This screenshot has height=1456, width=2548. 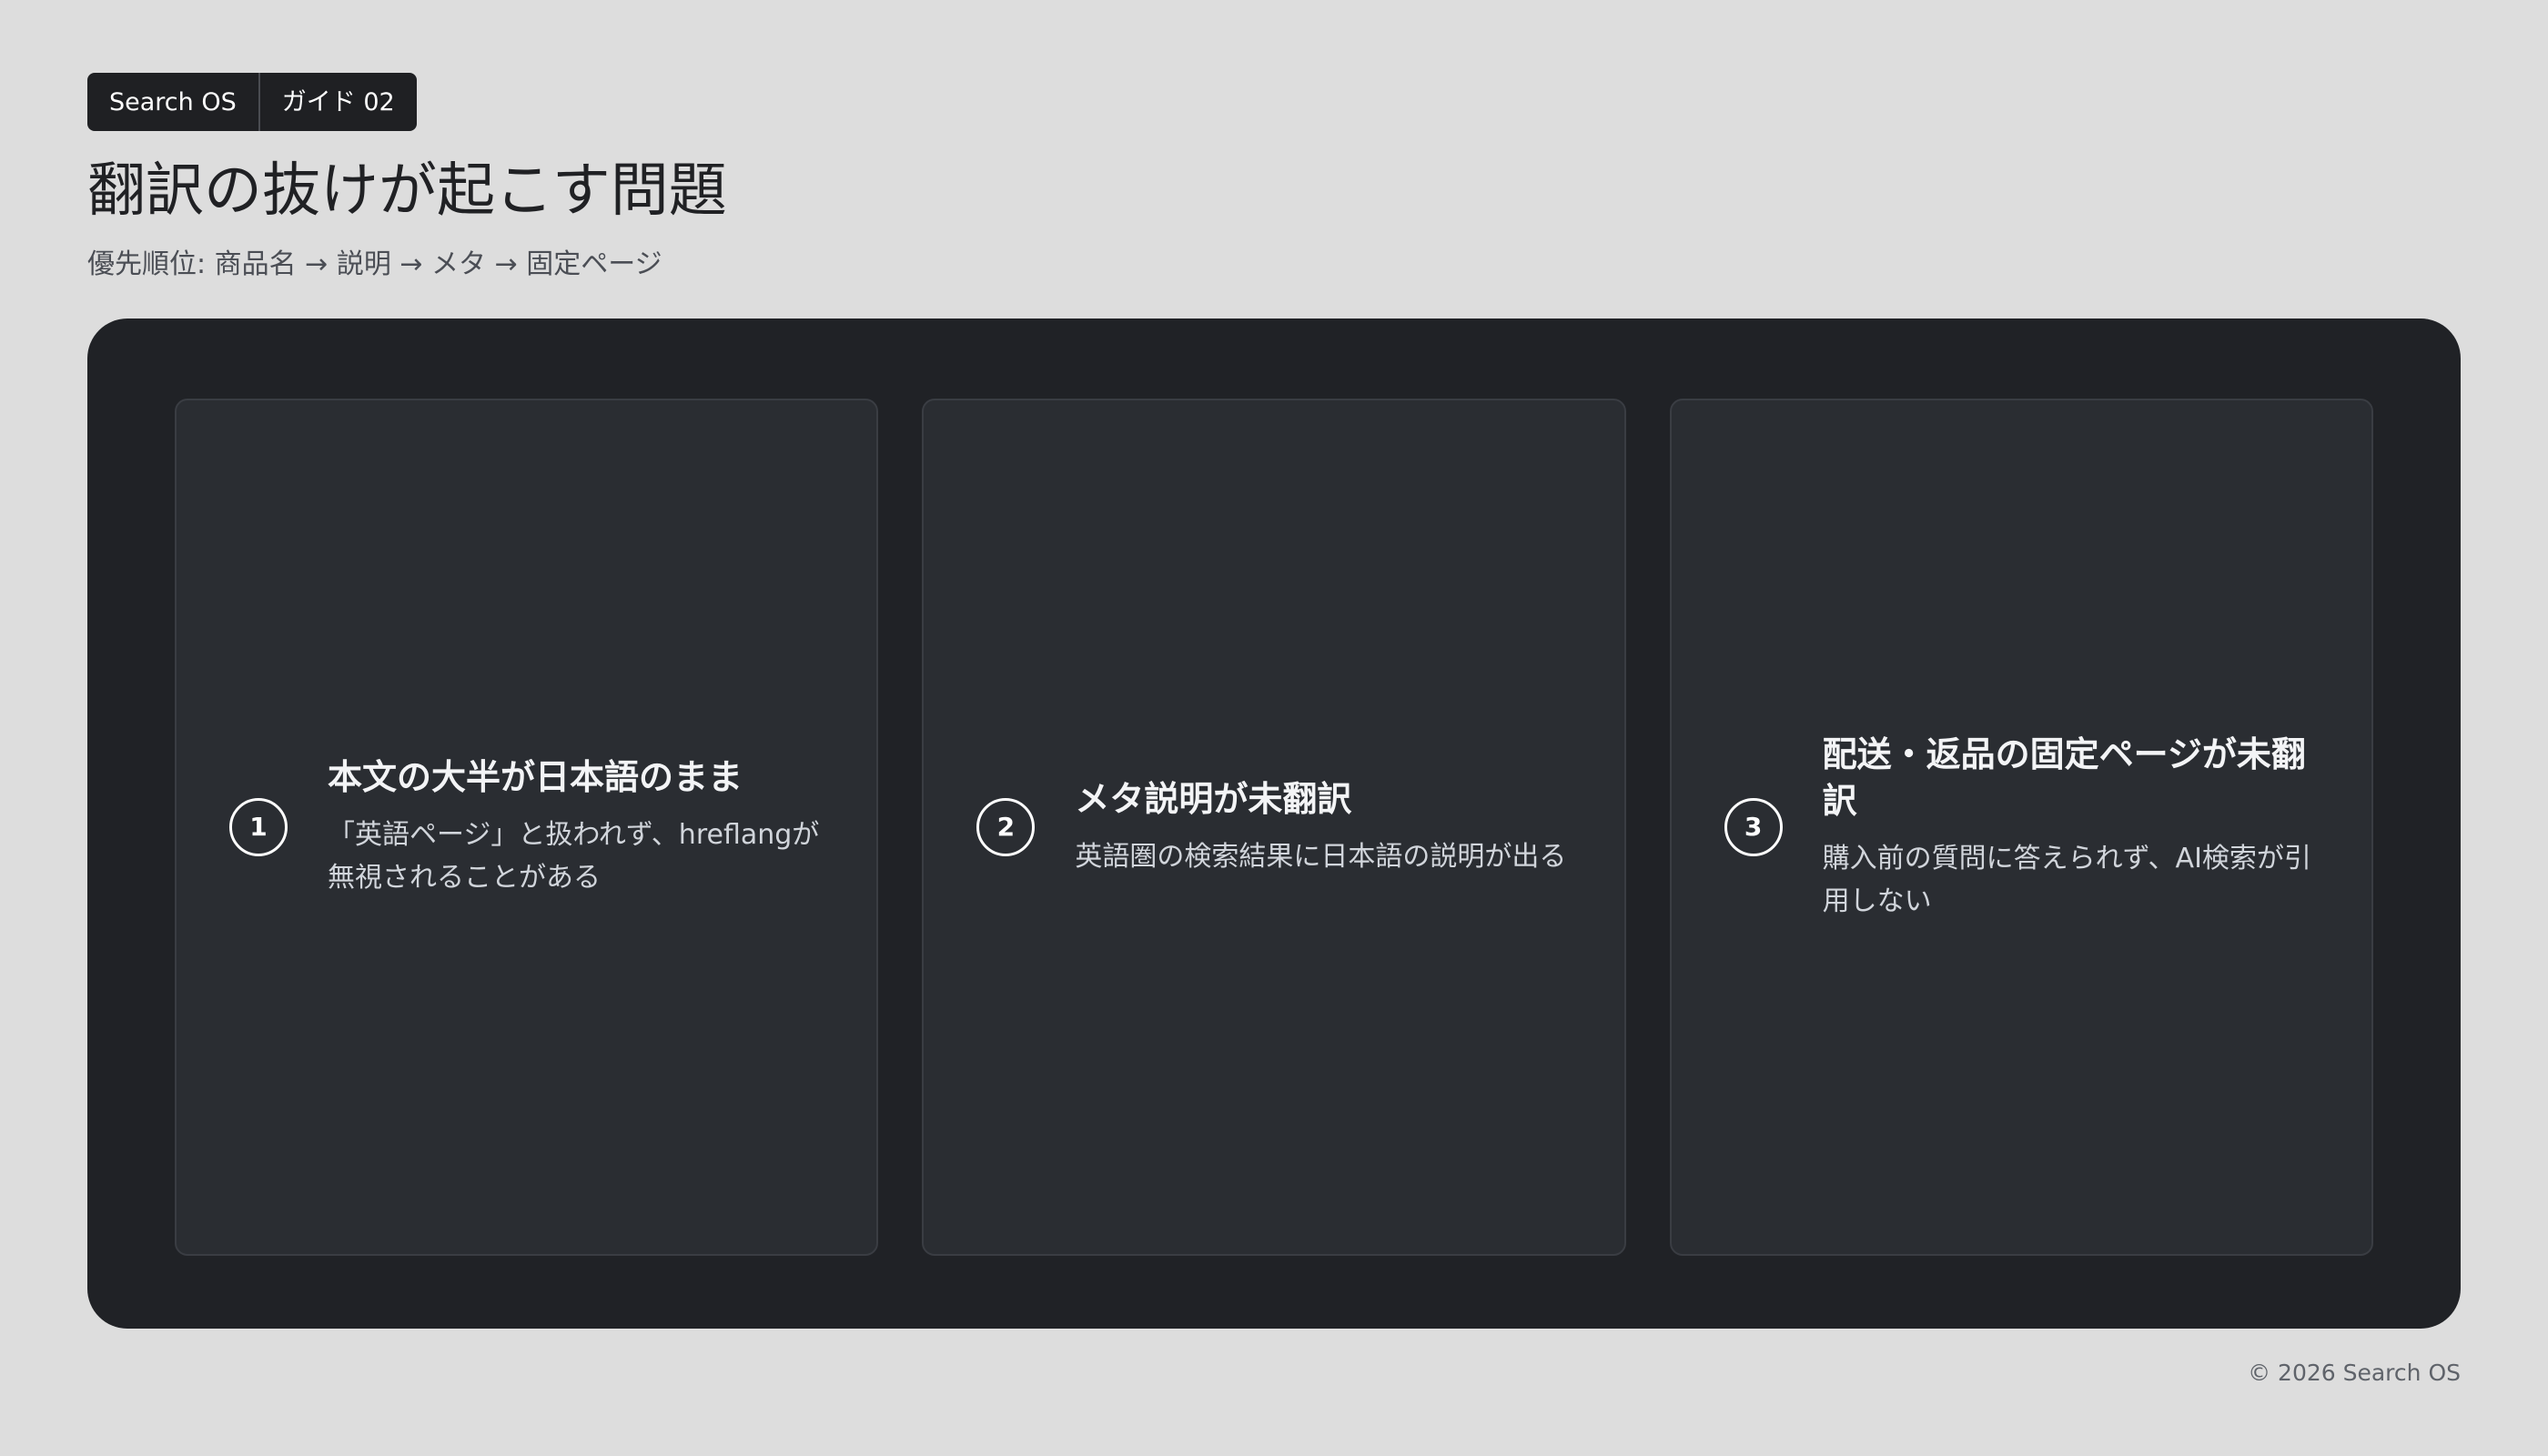 What do you see at coordinates (2071, 828) in the screenshot?
I see `issue-copy: 配送・返品の固定ページが未翻訳 購入前の質問に答えられず、AI検索が引用しない` at bounding box center [2071, 828].